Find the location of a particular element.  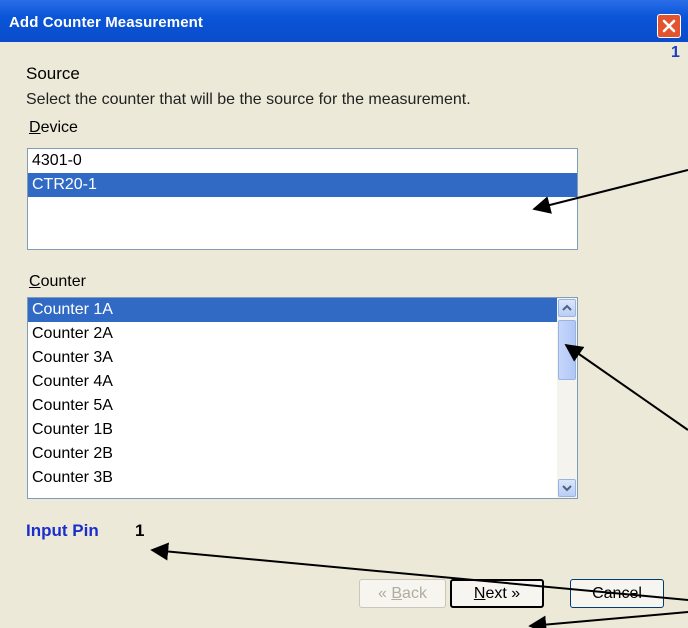

input-pin-label: Input Pin is located at coordinates (62, 530).